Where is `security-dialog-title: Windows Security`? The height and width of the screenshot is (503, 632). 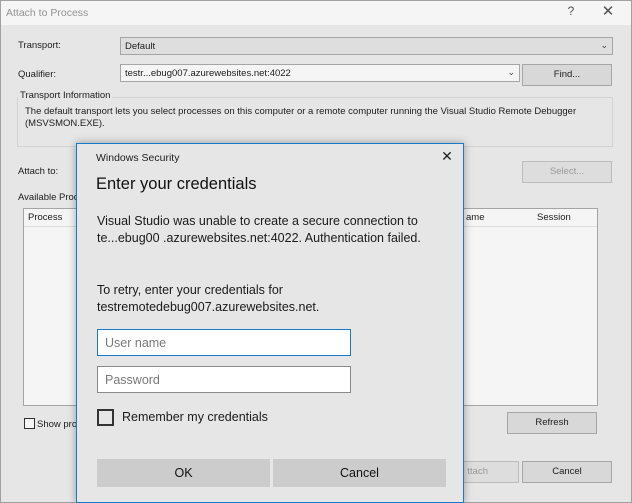 security-dialog-title: Windows Security is located at coordinates (138, 158).